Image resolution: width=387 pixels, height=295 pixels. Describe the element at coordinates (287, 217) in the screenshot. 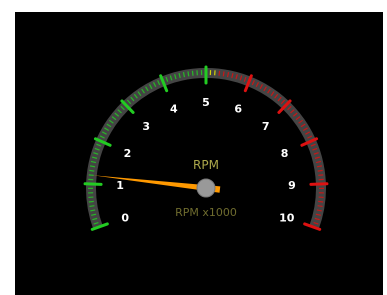

I see `gauge-tick-label: 10` at that location.